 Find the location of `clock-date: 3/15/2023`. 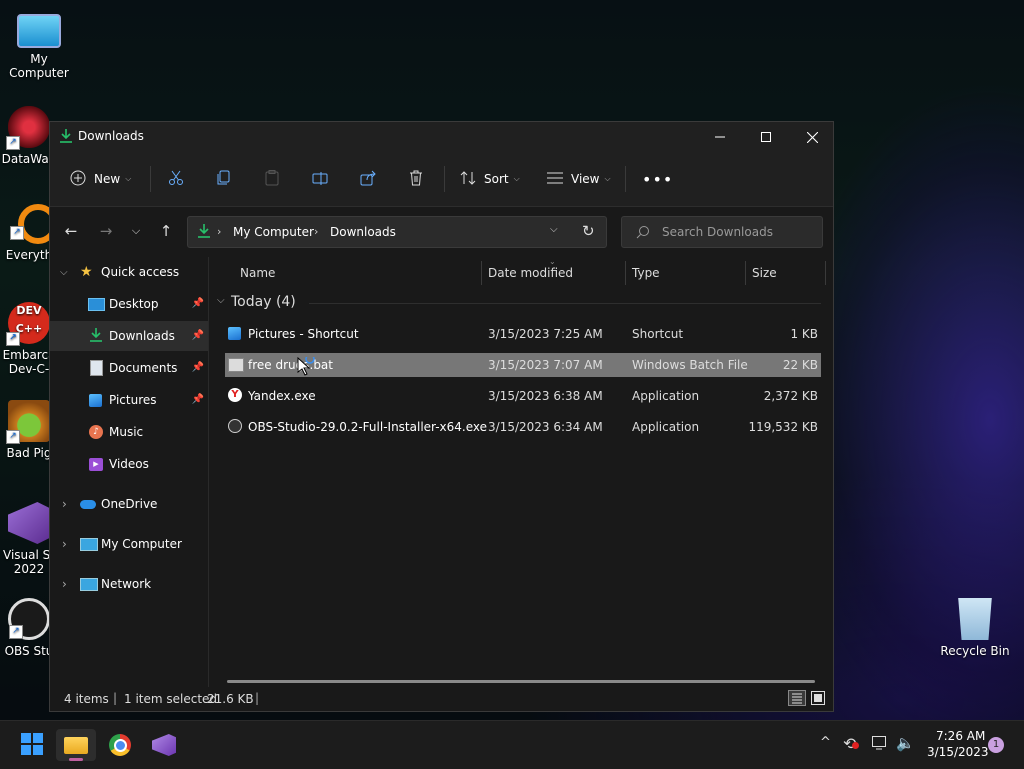

clock-date: 3/15/2023 is located at coordinates (958, 752).